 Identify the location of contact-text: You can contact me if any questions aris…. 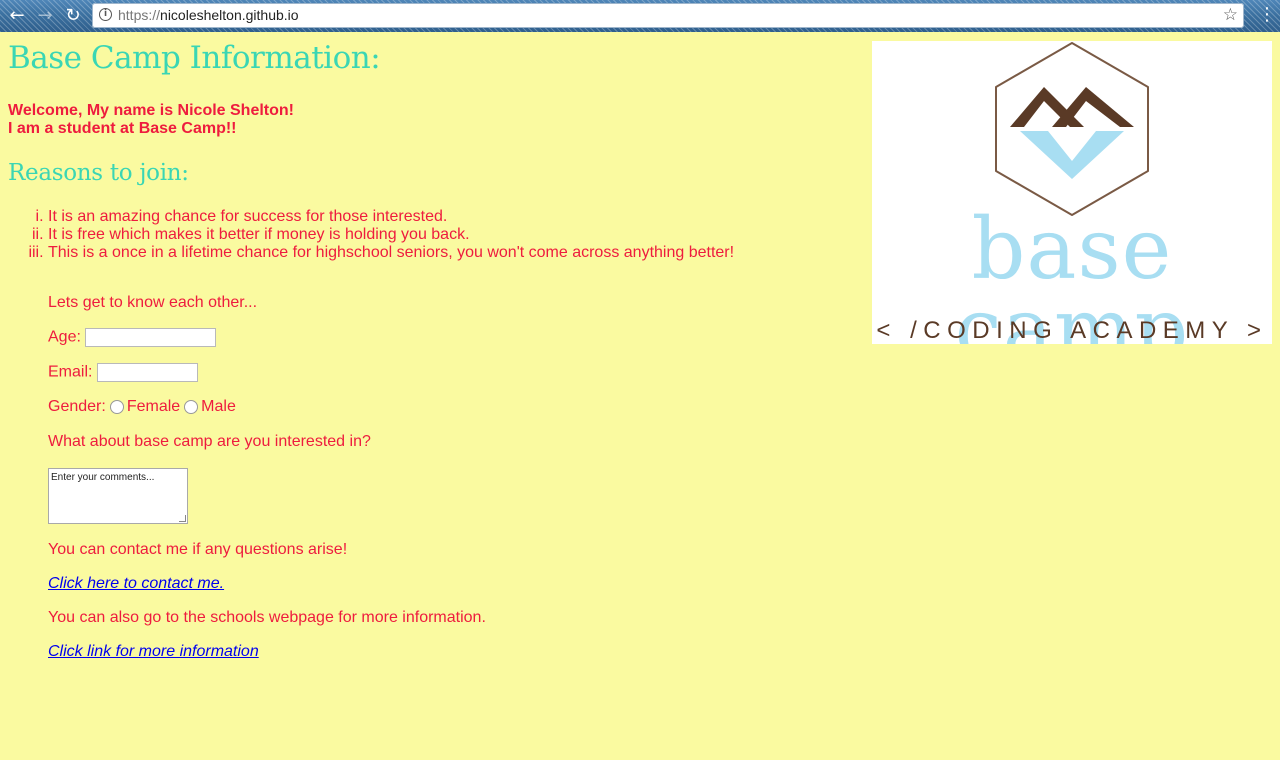
(198, 549).